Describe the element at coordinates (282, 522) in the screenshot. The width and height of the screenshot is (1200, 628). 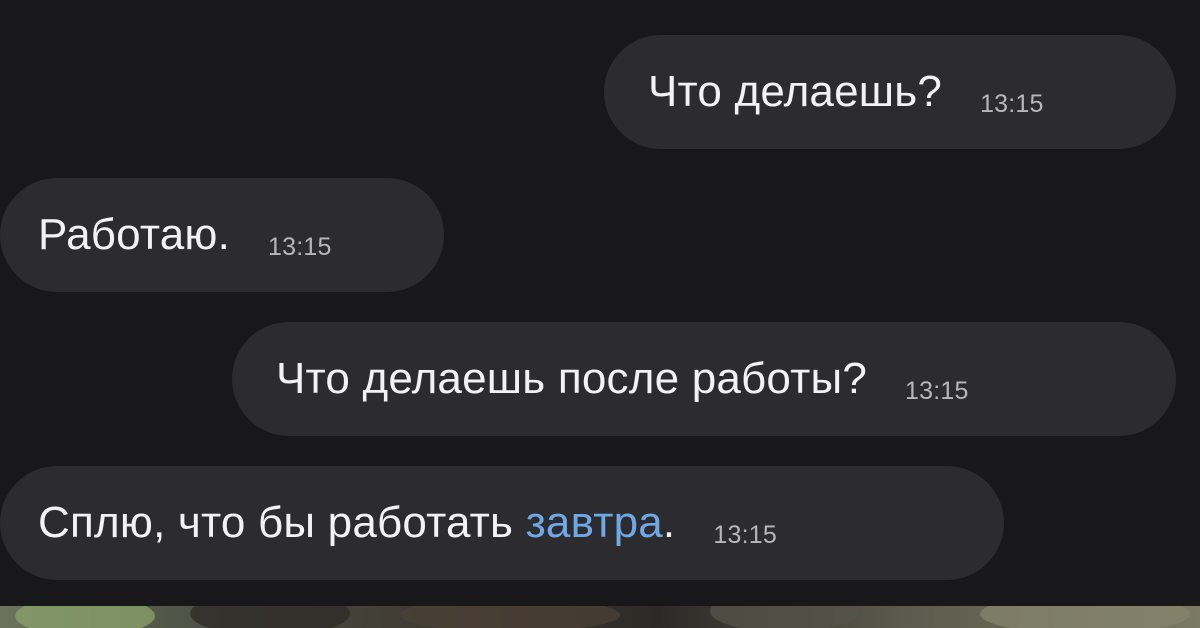
I see `message-text-before-link: Сплю, что бы работать` at that location.